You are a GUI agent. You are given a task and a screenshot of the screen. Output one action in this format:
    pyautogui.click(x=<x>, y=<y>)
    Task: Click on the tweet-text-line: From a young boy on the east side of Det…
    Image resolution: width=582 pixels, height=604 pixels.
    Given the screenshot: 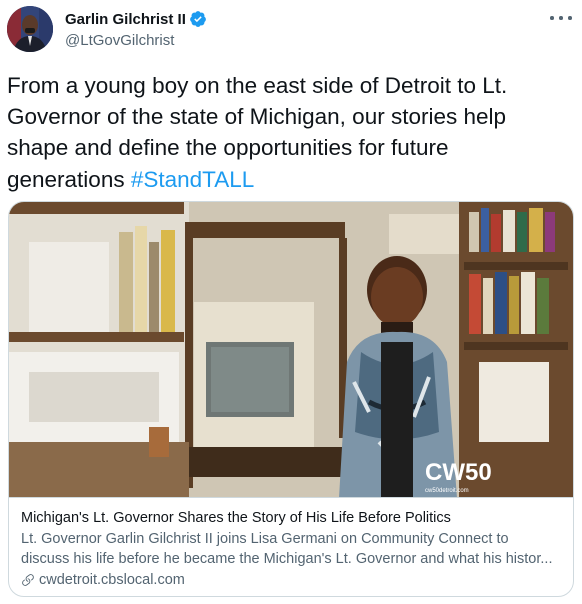 What is the action you would take?
    pyautogui.click(x=257, y=85)
    